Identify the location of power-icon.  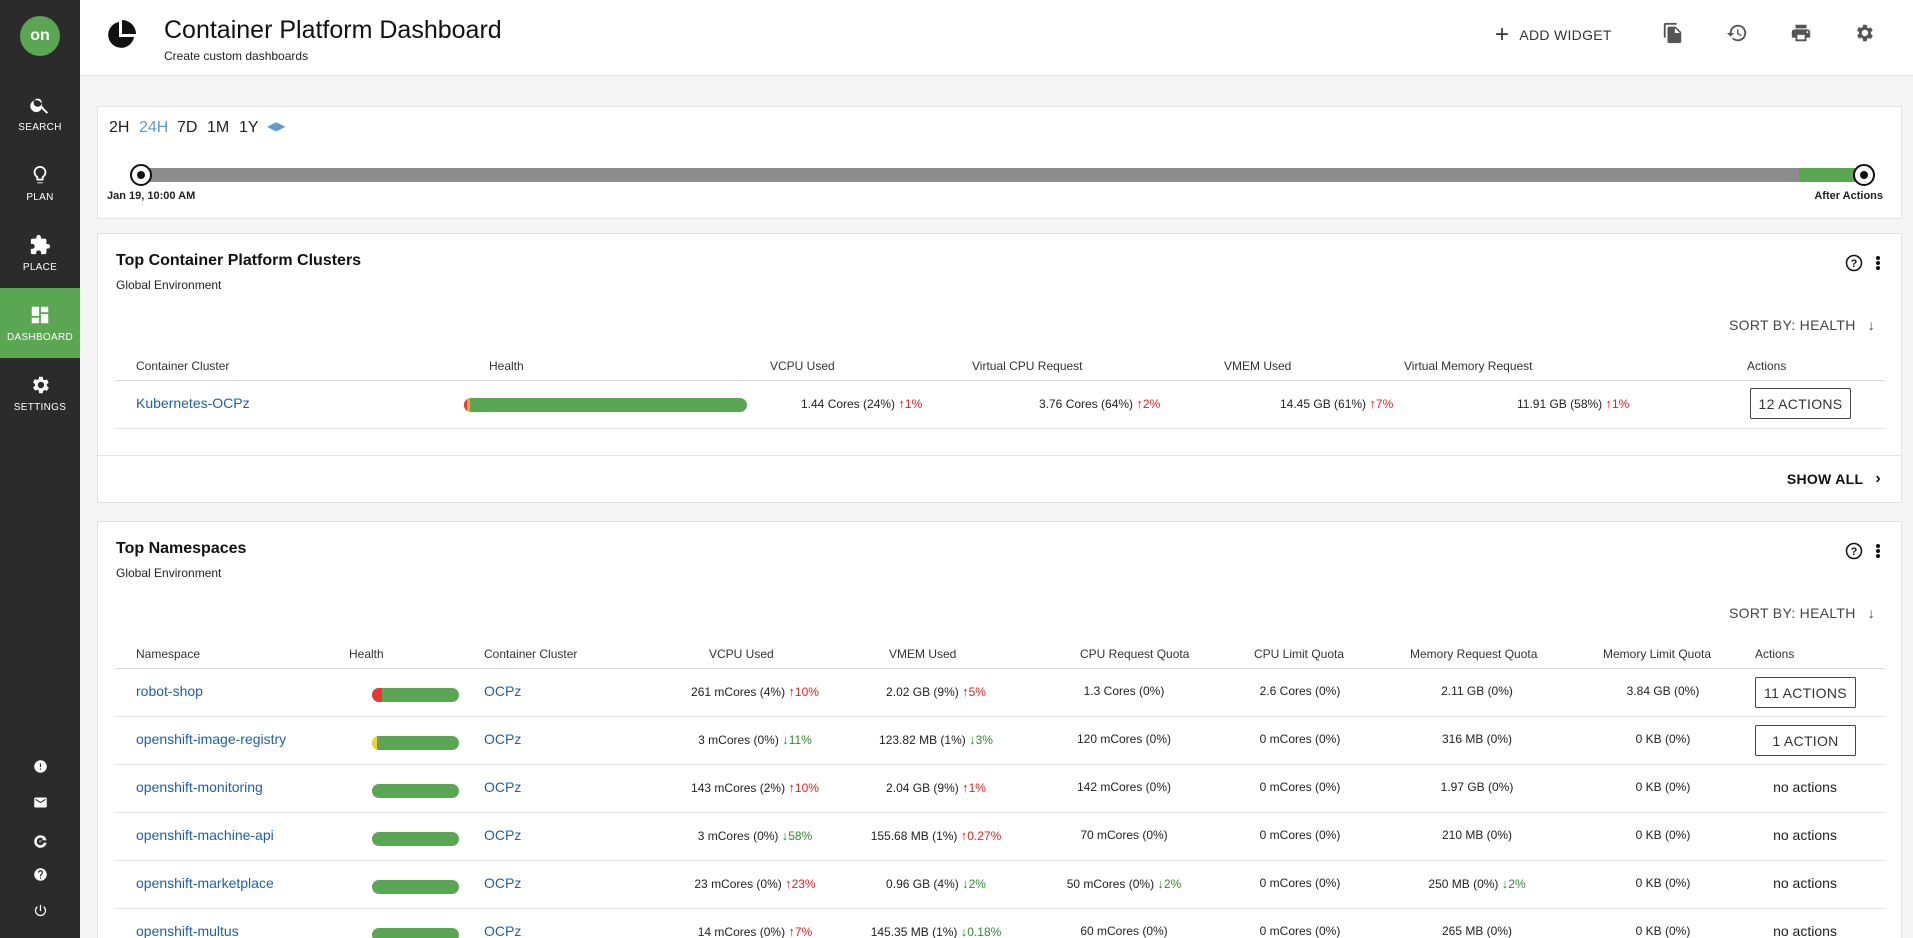
(40, 910).